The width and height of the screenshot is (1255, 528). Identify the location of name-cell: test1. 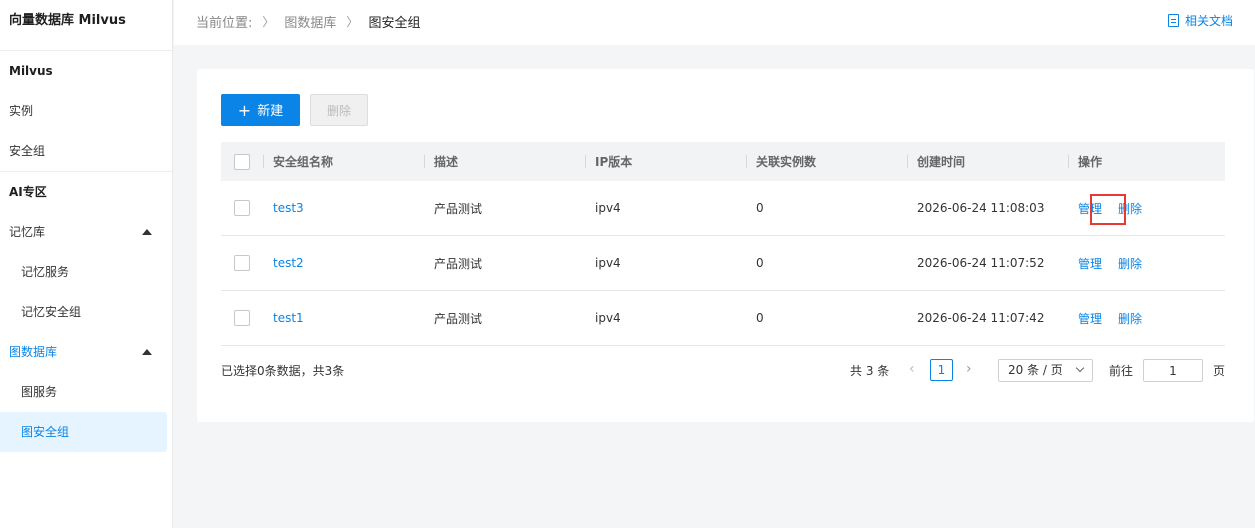
(343, 318).